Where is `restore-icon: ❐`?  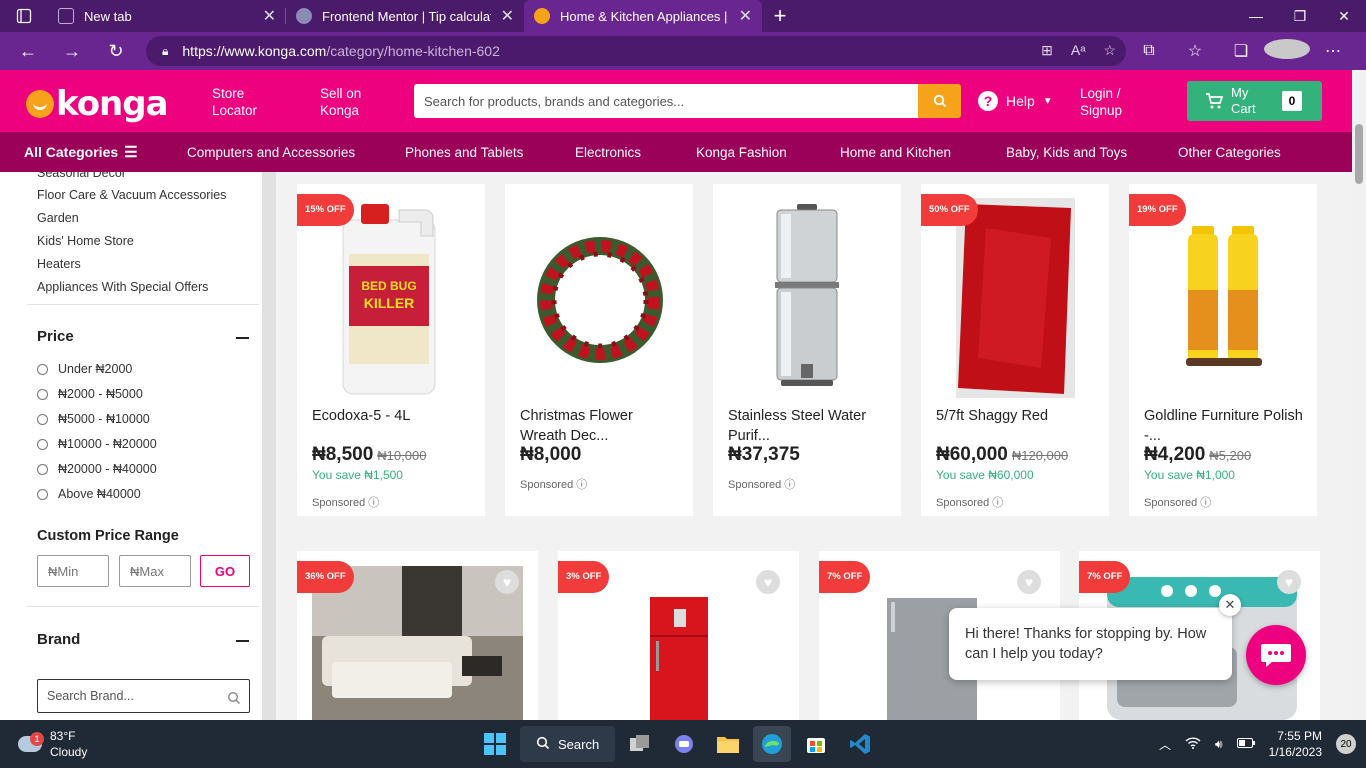 restore-icon: ❐ is located at coordinates (1300, 16).